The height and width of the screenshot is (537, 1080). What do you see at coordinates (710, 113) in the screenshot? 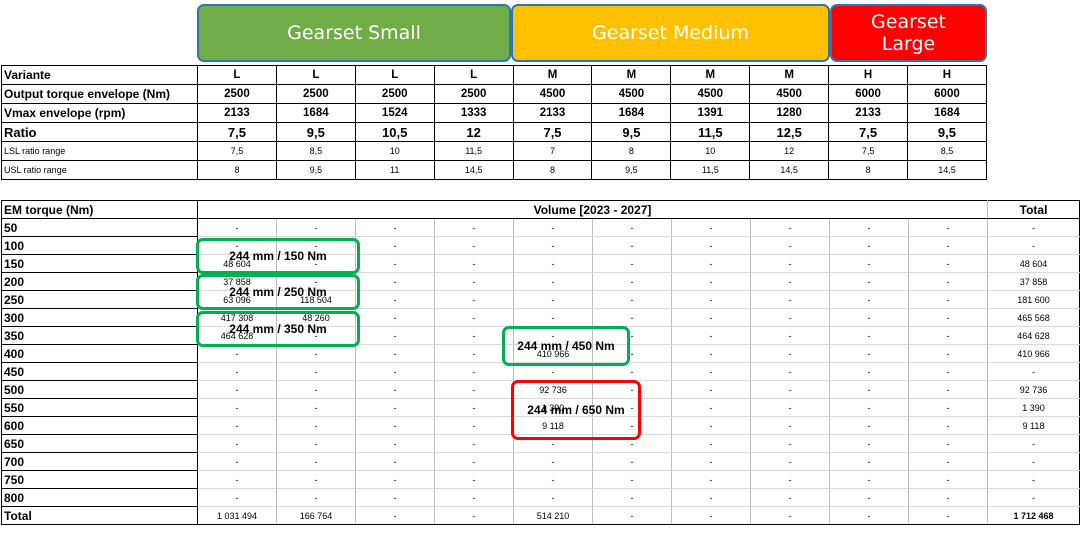
I see `spec-cell: 1391` at bounding box center [710, 113].